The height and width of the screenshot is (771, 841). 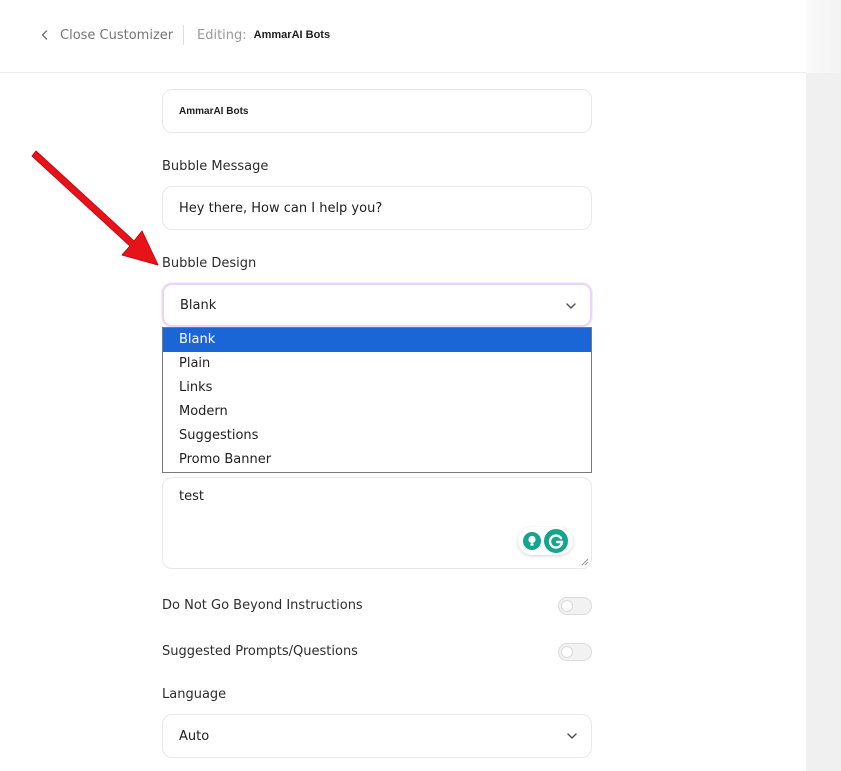 I want to click on suggested-prompts-toggle, so click(x=575, y=652).